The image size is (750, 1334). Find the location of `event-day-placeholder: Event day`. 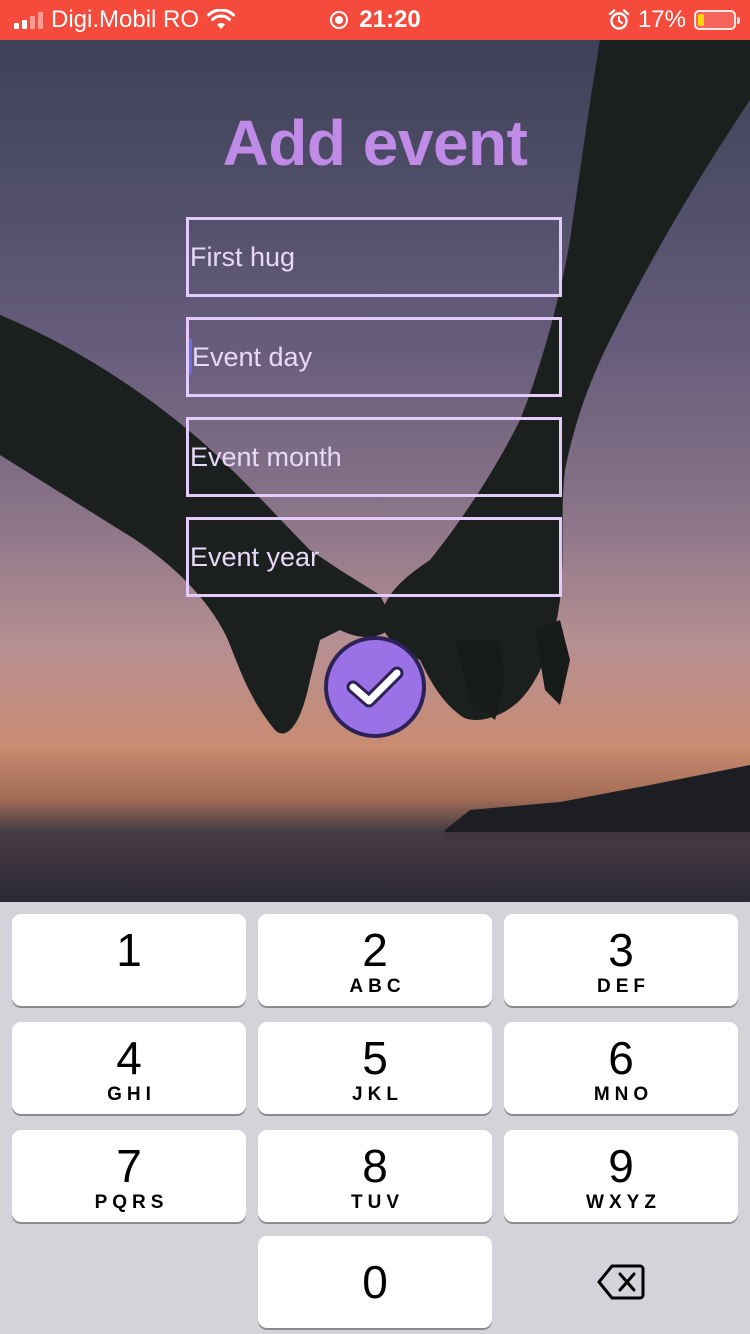

event-day-placeholder: Event day is located at coordinates (252, 356).